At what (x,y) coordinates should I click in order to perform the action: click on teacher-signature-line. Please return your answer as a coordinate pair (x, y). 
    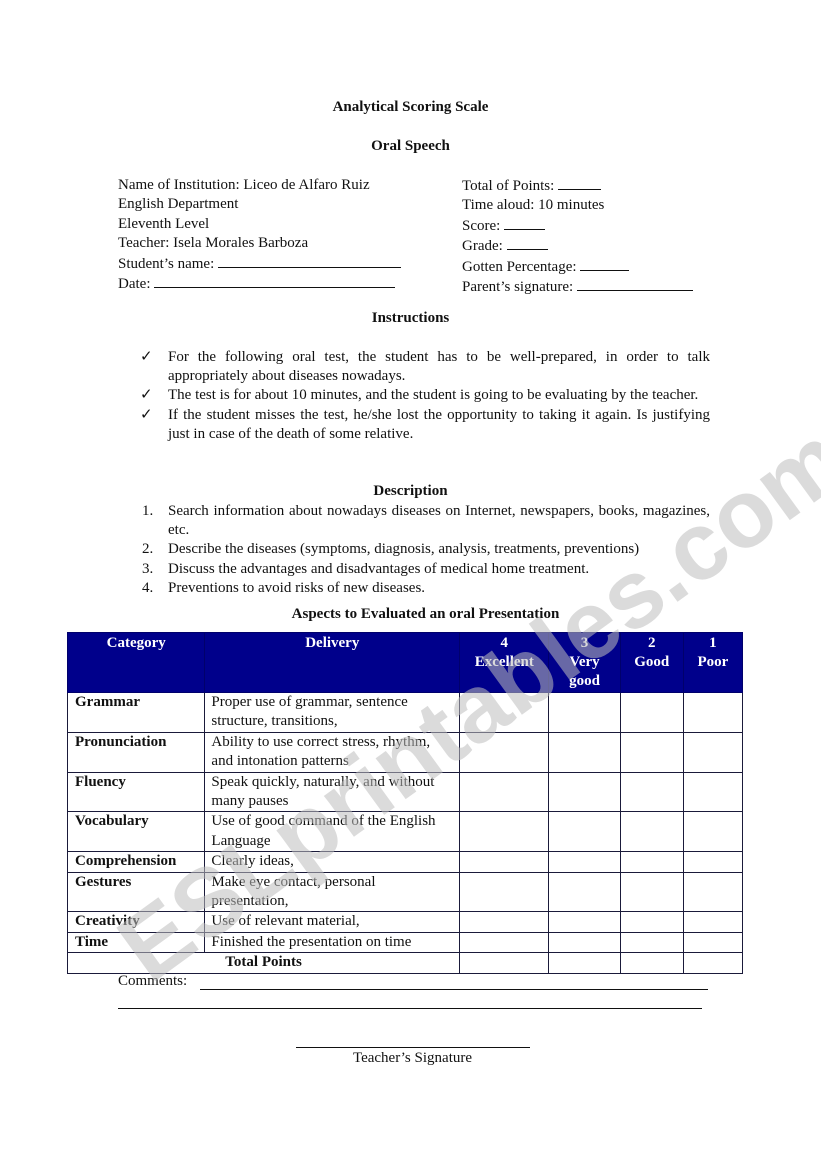
    Looking at the image, I should click on (413, 1047).